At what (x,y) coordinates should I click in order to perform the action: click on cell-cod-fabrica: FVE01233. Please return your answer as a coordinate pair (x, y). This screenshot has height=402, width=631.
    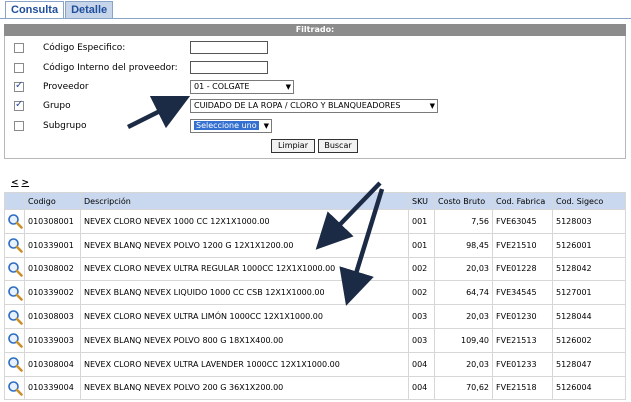
    Looking at the image, I should click on (522, 364).